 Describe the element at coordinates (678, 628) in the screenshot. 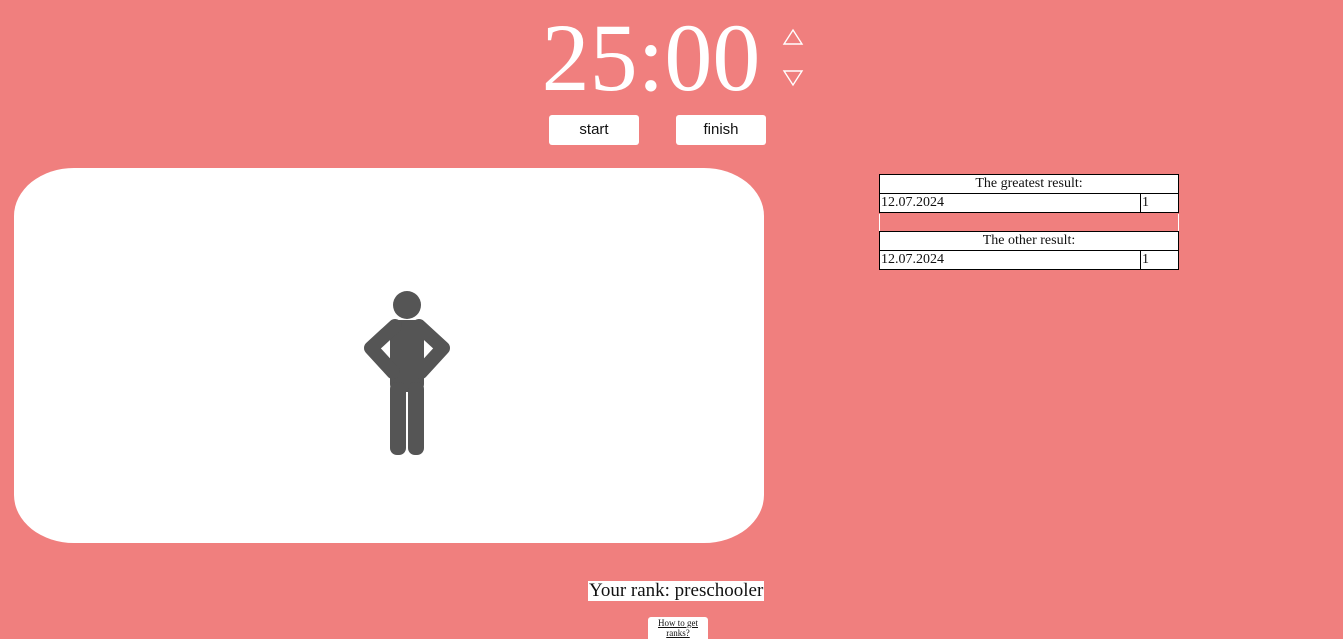

I see `how-to-get-ranks-link: How to get ranks?` at that location.